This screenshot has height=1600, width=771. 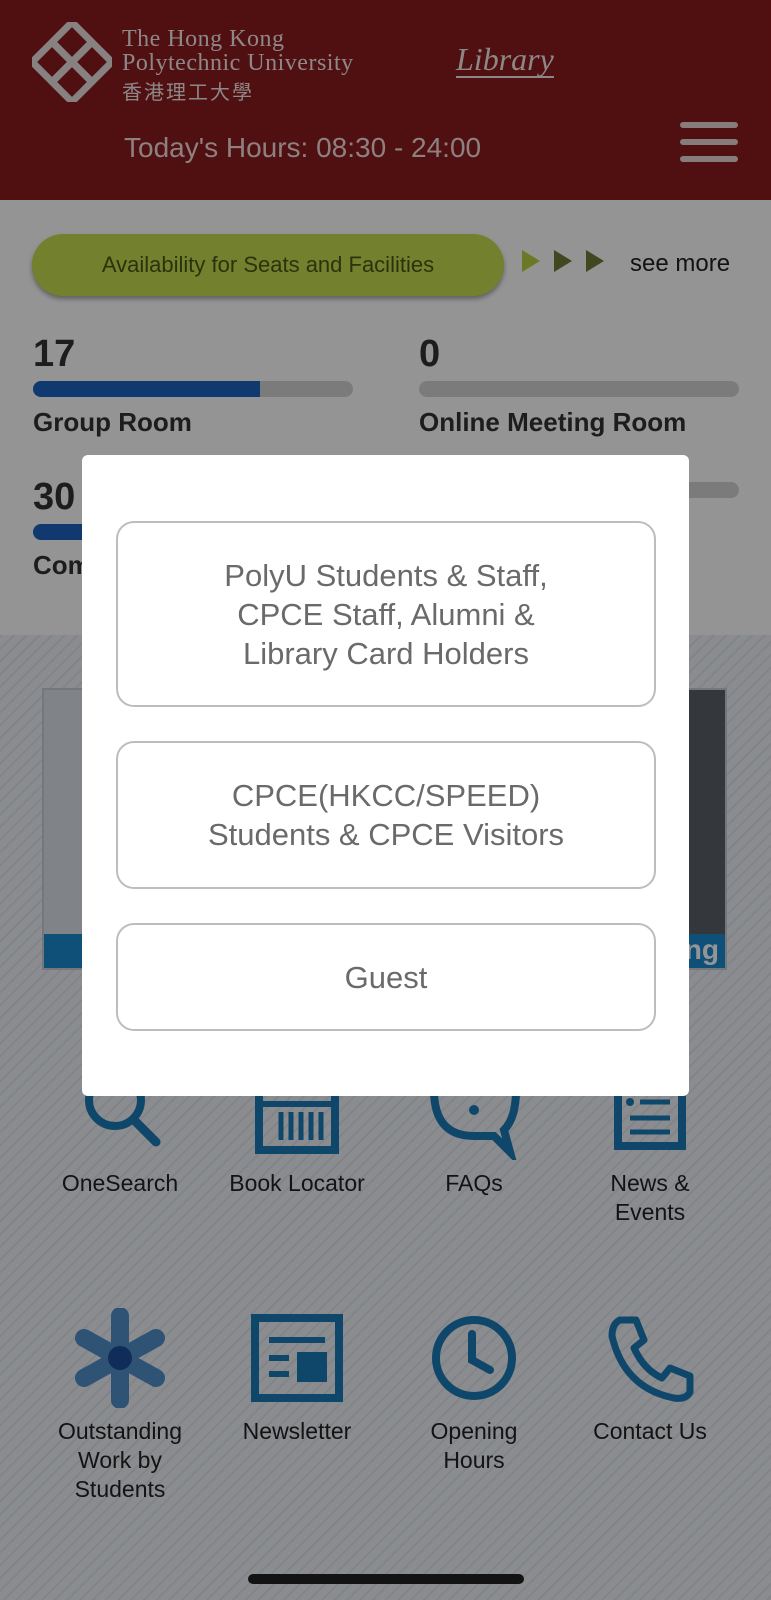 I want to click on option-label: Guest, so click(x=386, y=977).